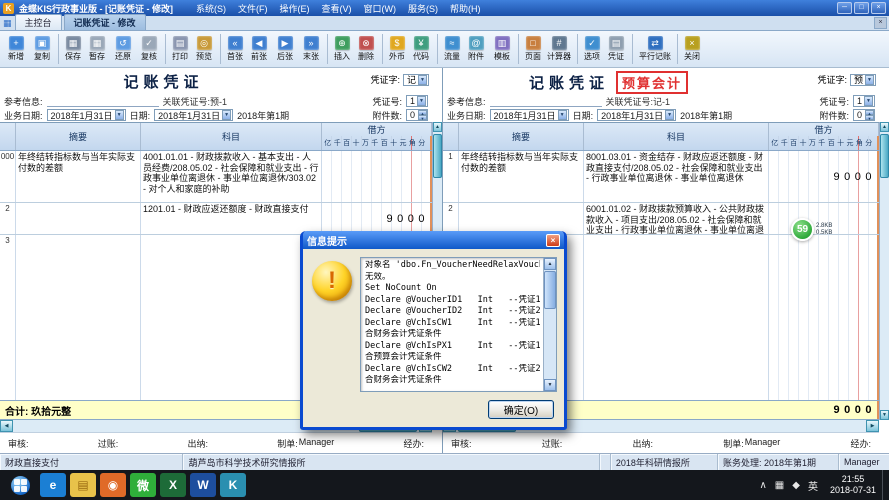 The image size is (889, 500). Describe the element at coordinates (796, 485) in the screenshot. I see `tray-icon: ◆` at that location.